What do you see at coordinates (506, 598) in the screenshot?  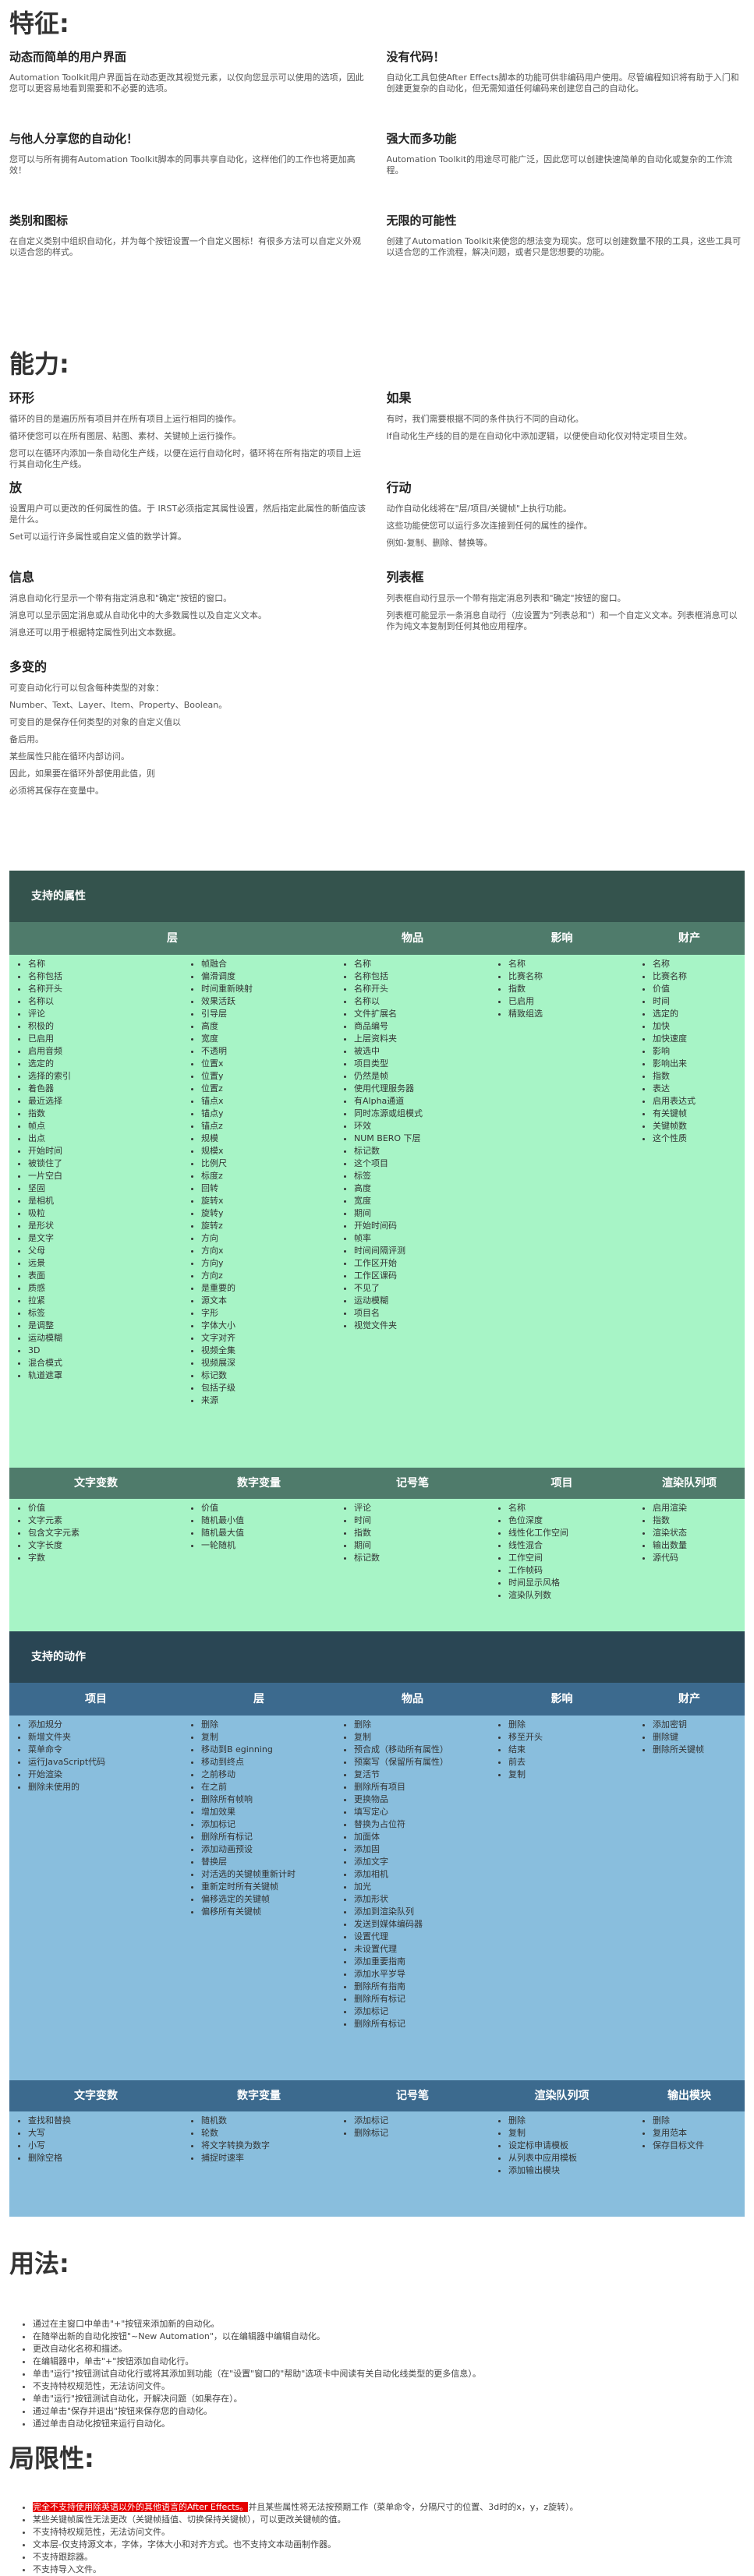 I see `capability-line: 列表框自动行显示一个带有指定消息列表和"确定"按钮的窗口。` at bounding box center [506, 598].